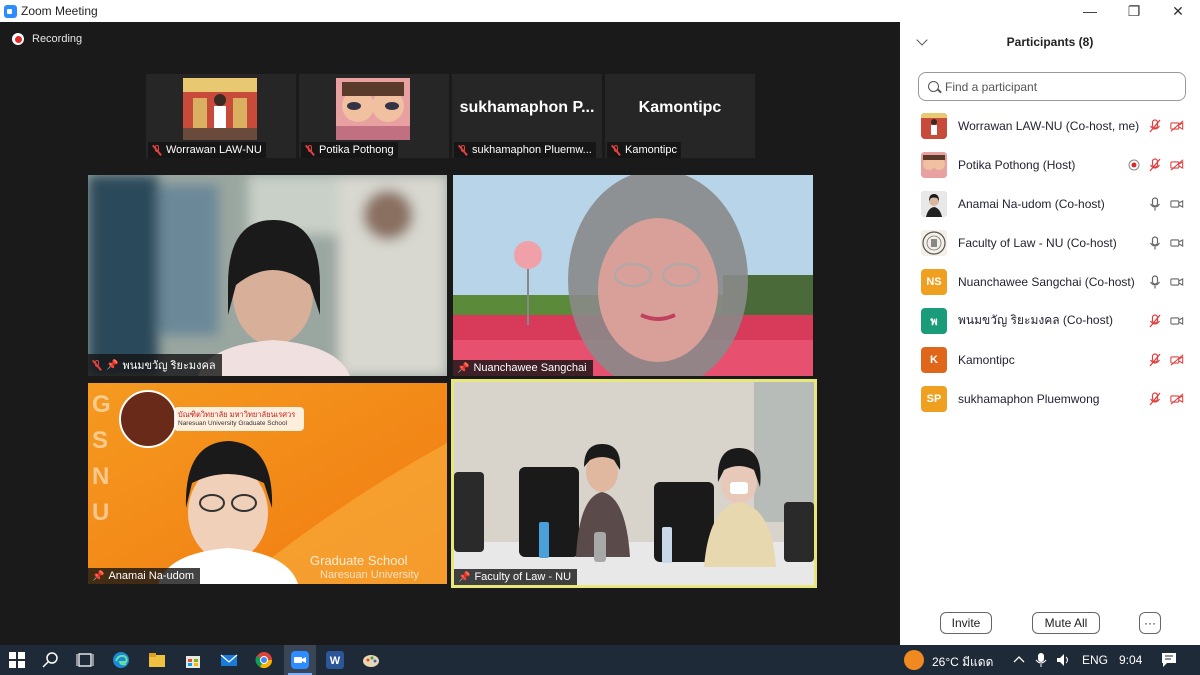 Image resolution: width=1200 pixels, height=675 pixels. Describe the element at coordinates (966, 623) in the screenshot. I see `invite-button: Invite` at that location.